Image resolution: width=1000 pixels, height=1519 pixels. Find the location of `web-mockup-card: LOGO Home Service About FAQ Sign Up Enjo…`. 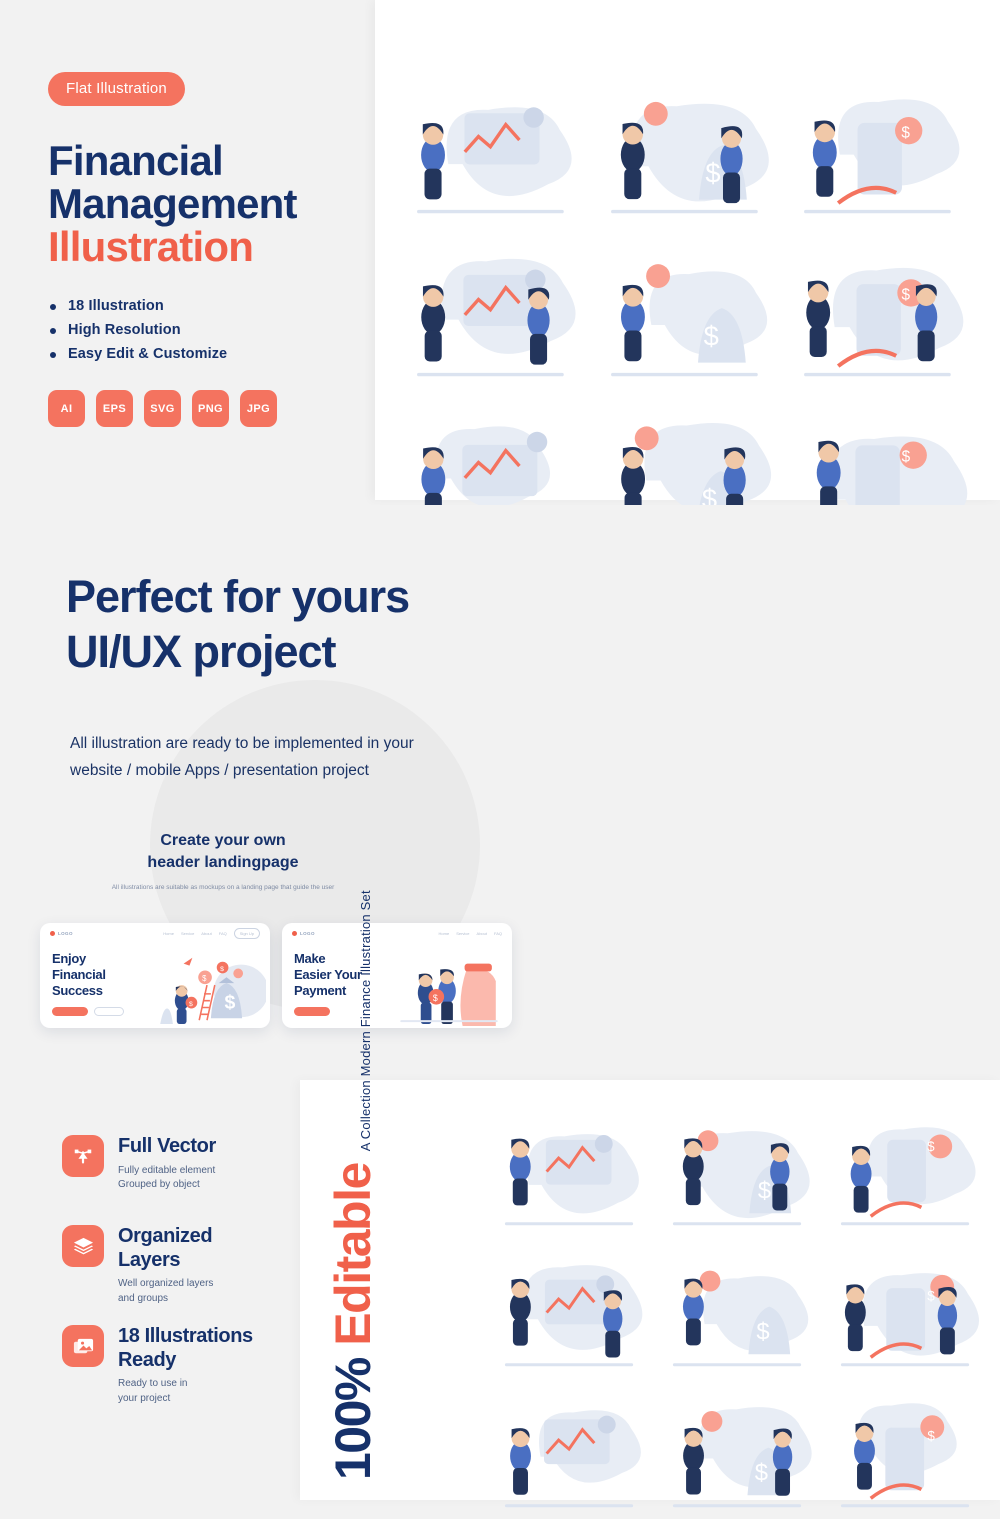

web-mockup-card: LOGO Home Service About FAQ Sign Up Enjo… is located at coordinates (155, 975).